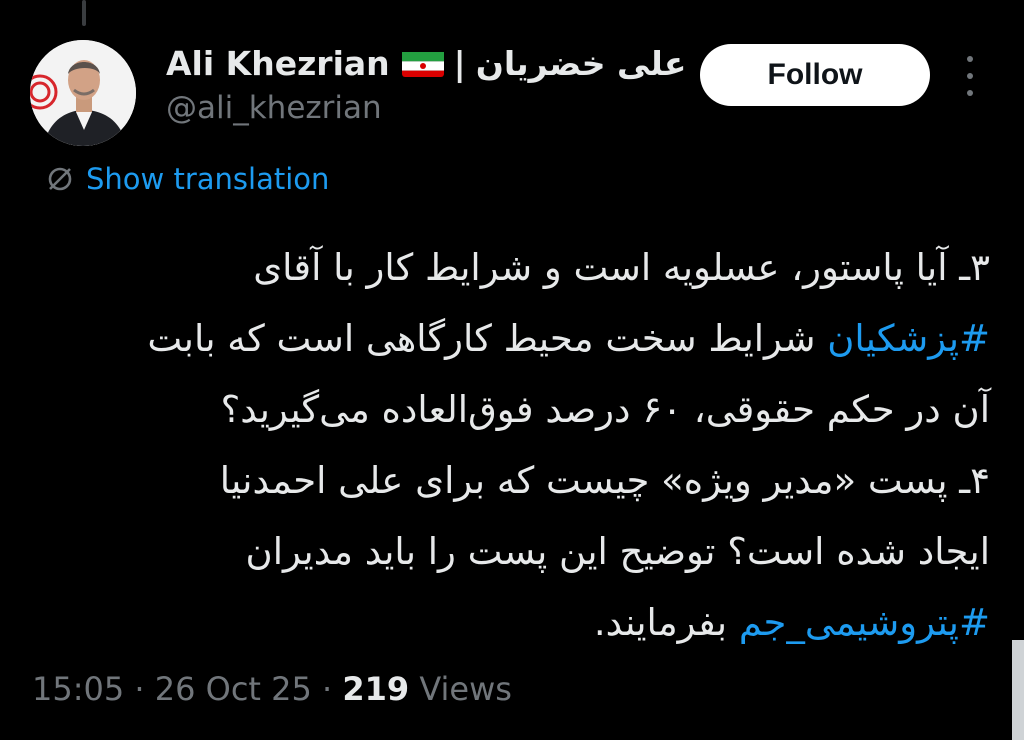 The image size is (1024, 740). Describe the element at coordinates (1018, 690) in the screenshot. I see `scrollbar` at that location.